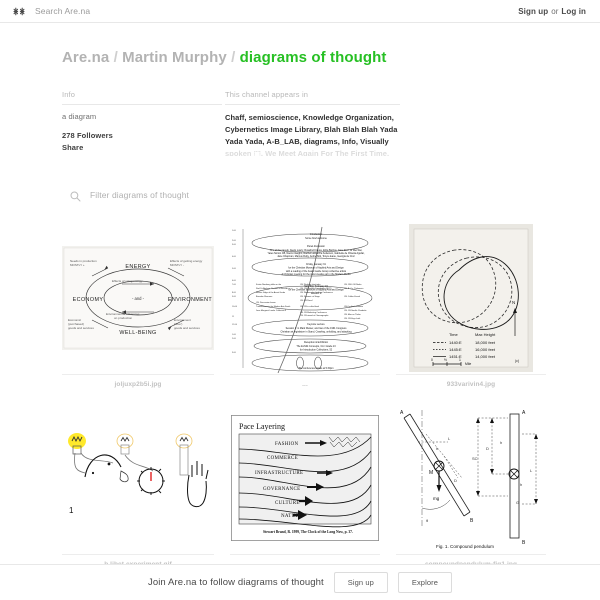  I want to click on figure-number-label: 1, so click(71, 510).